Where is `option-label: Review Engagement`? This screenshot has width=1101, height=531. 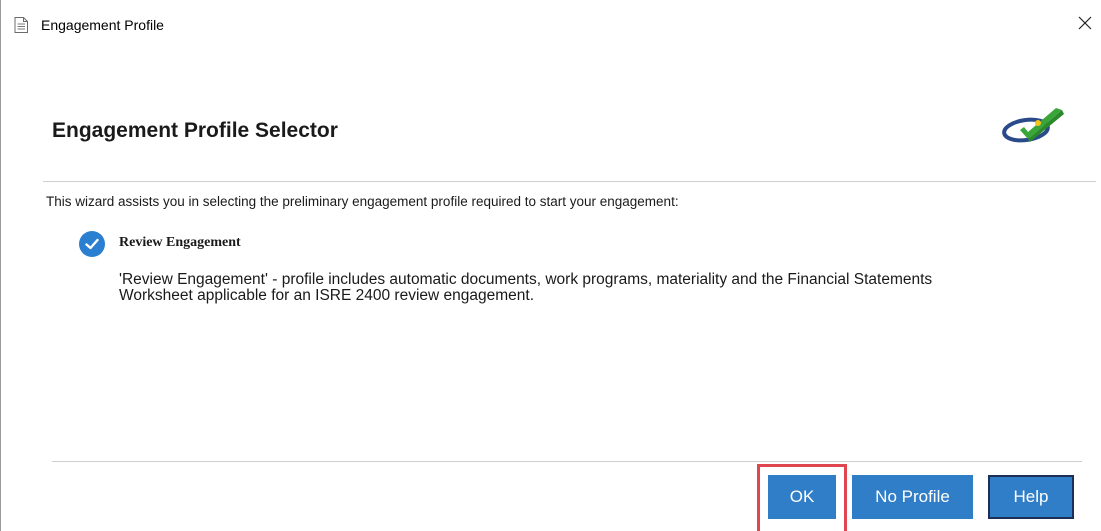 option-label: Review Engagement is located at coordinates (180, 242).